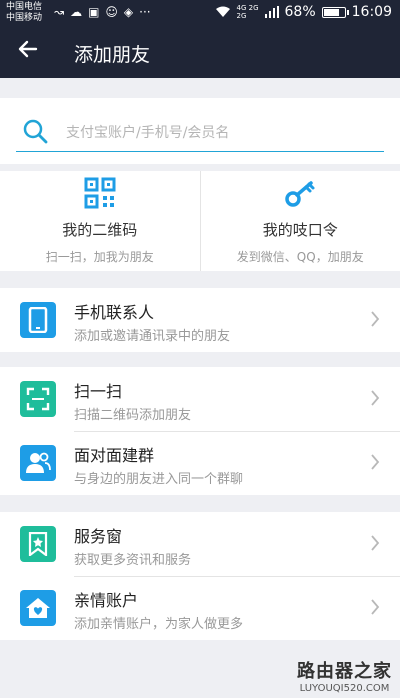  I want to click on back-button, so click(28, 51).